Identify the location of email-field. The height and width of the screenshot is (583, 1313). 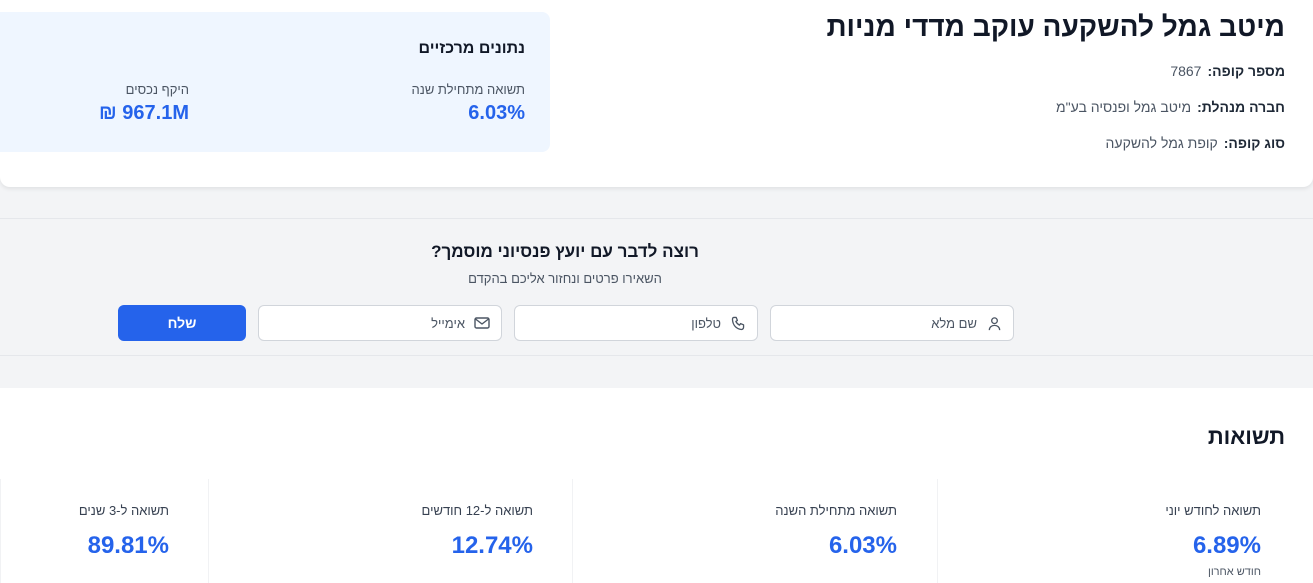
(380, 323).